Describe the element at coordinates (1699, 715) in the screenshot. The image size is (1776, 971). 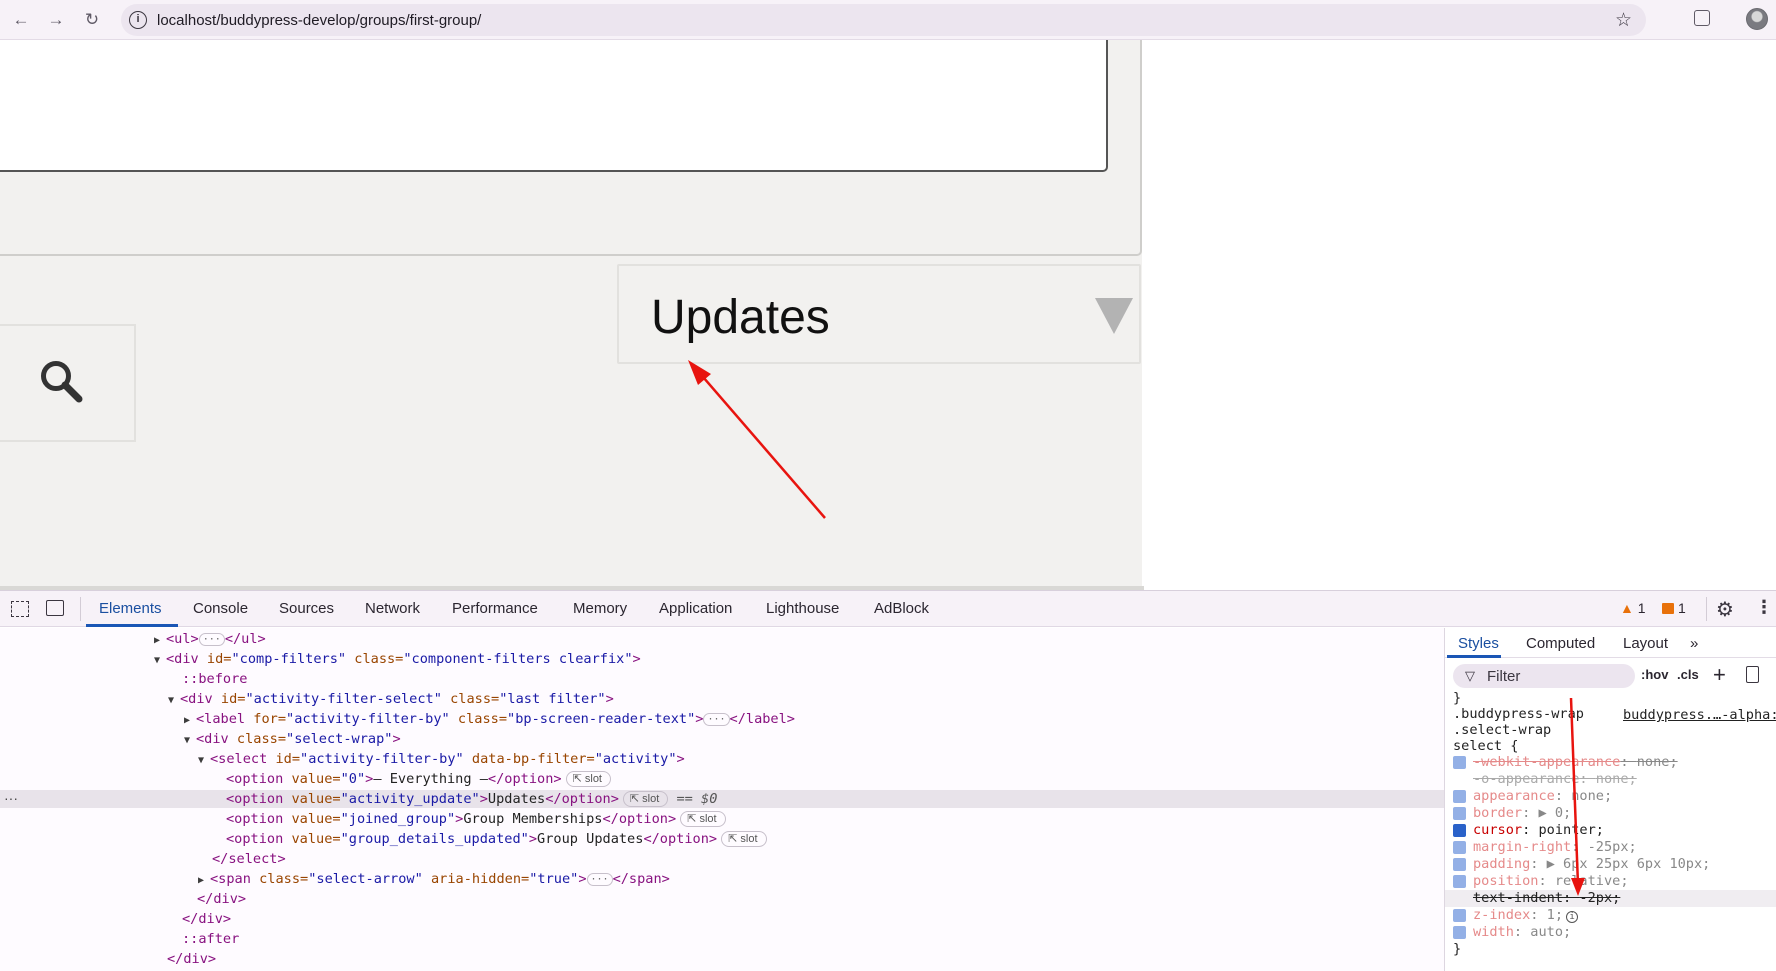
I see `stylesheet-source-link: buddypress.…-alpha:` at that location.